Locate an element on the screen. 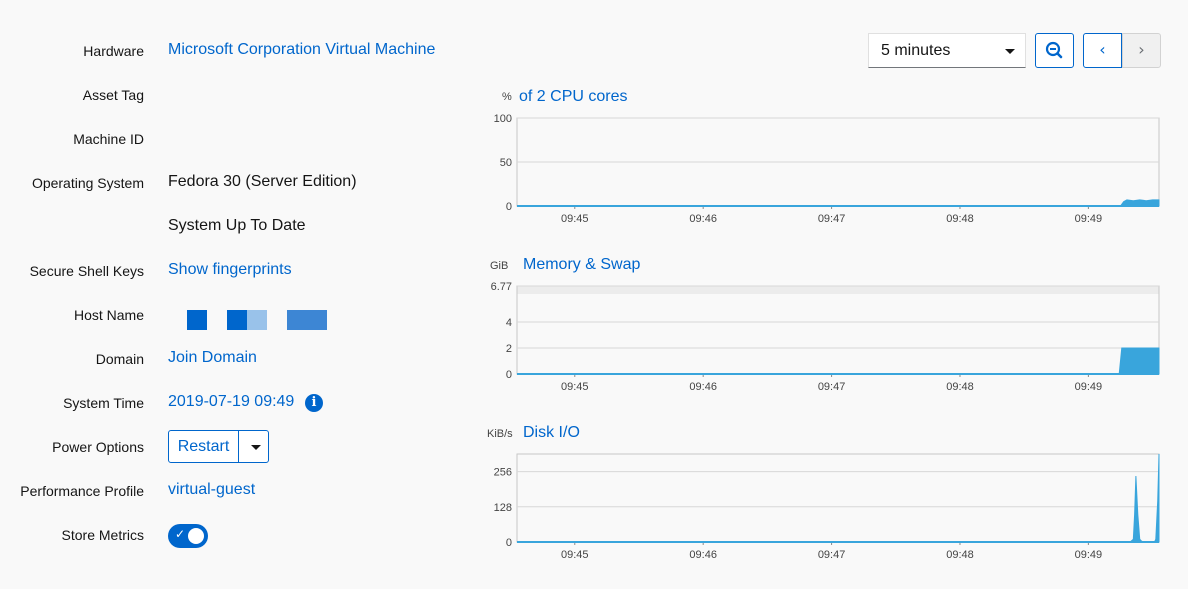  y-tick-label: 50 is located at coordinates (506, 163).